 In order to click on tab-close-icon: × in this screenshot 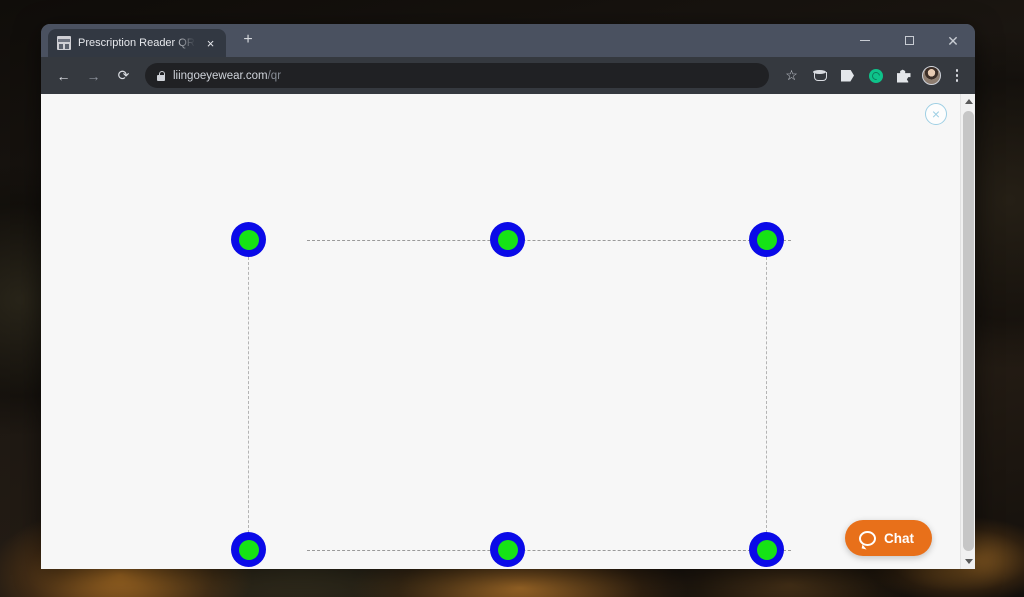, I will do `click(210, 43)`.